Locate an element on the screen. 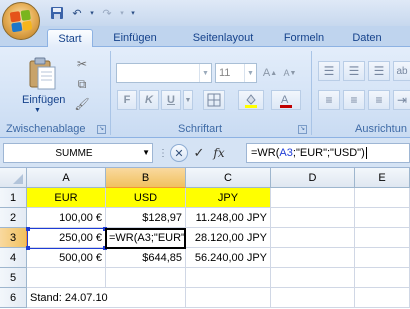  cell-b6 is located at coordinates (146, 298).